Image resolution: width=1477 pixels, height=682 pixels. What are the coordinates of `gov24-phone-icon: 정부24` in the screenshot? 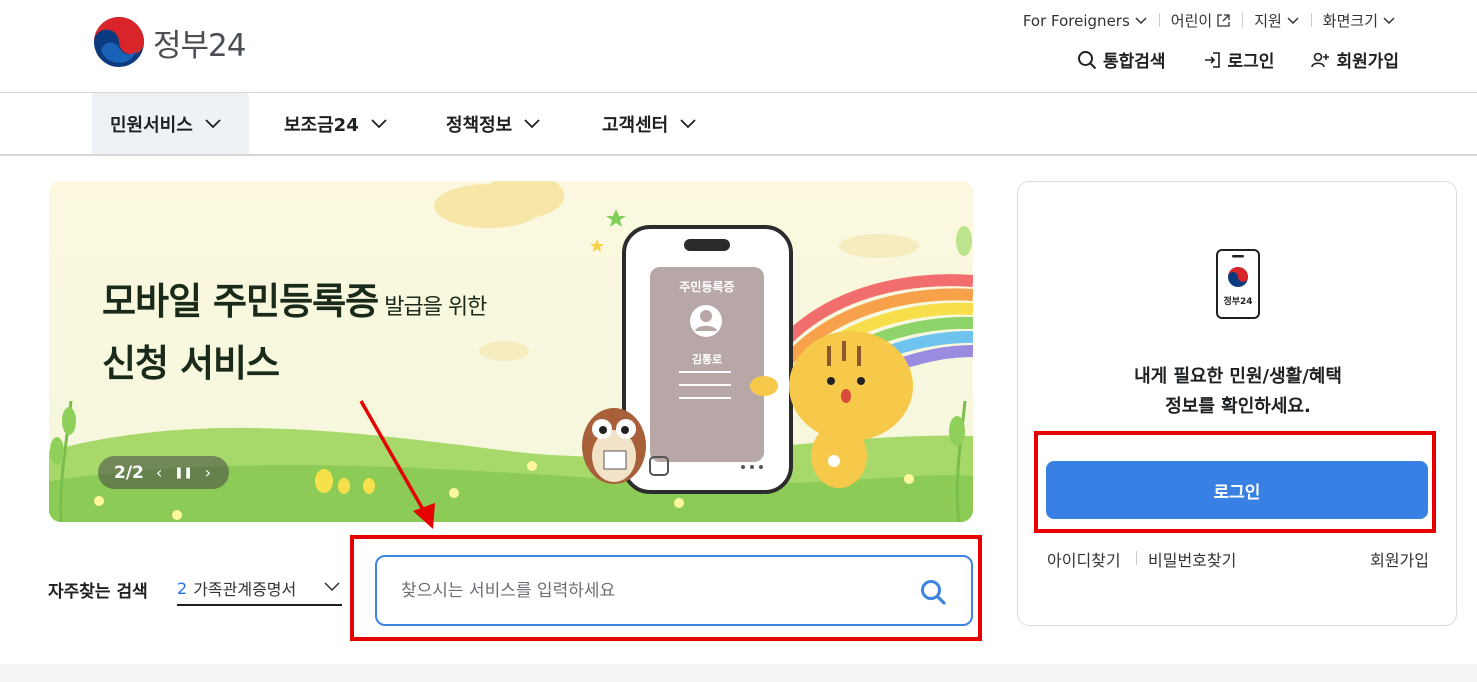 It's located at (1238, 284).